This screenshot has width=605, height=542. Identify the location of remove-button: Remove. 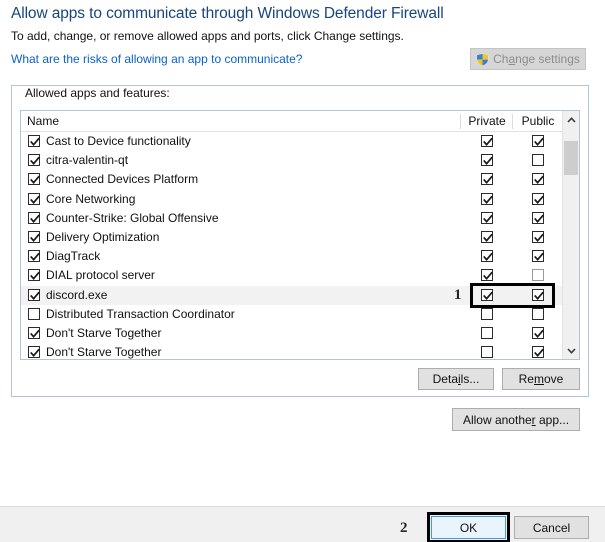
(541, 379).